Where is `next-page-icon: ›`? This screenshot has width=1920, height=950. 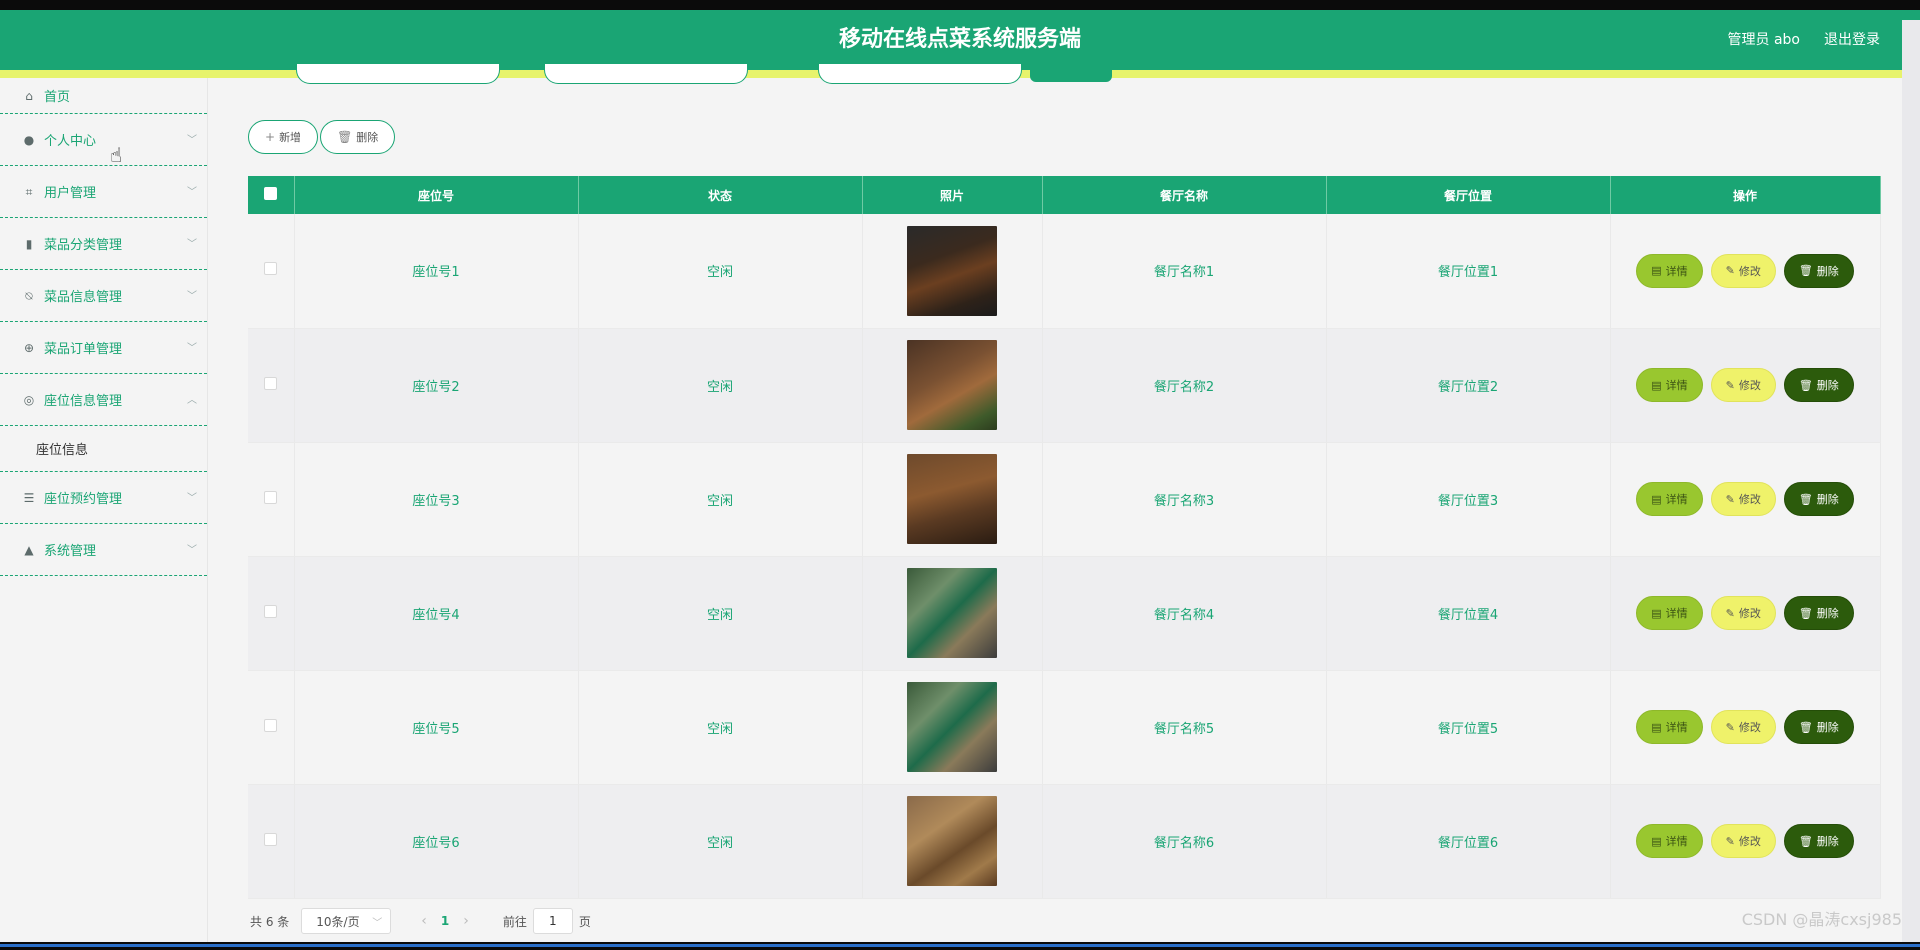 next-page-icon: › is located at coordinates (466, 921).